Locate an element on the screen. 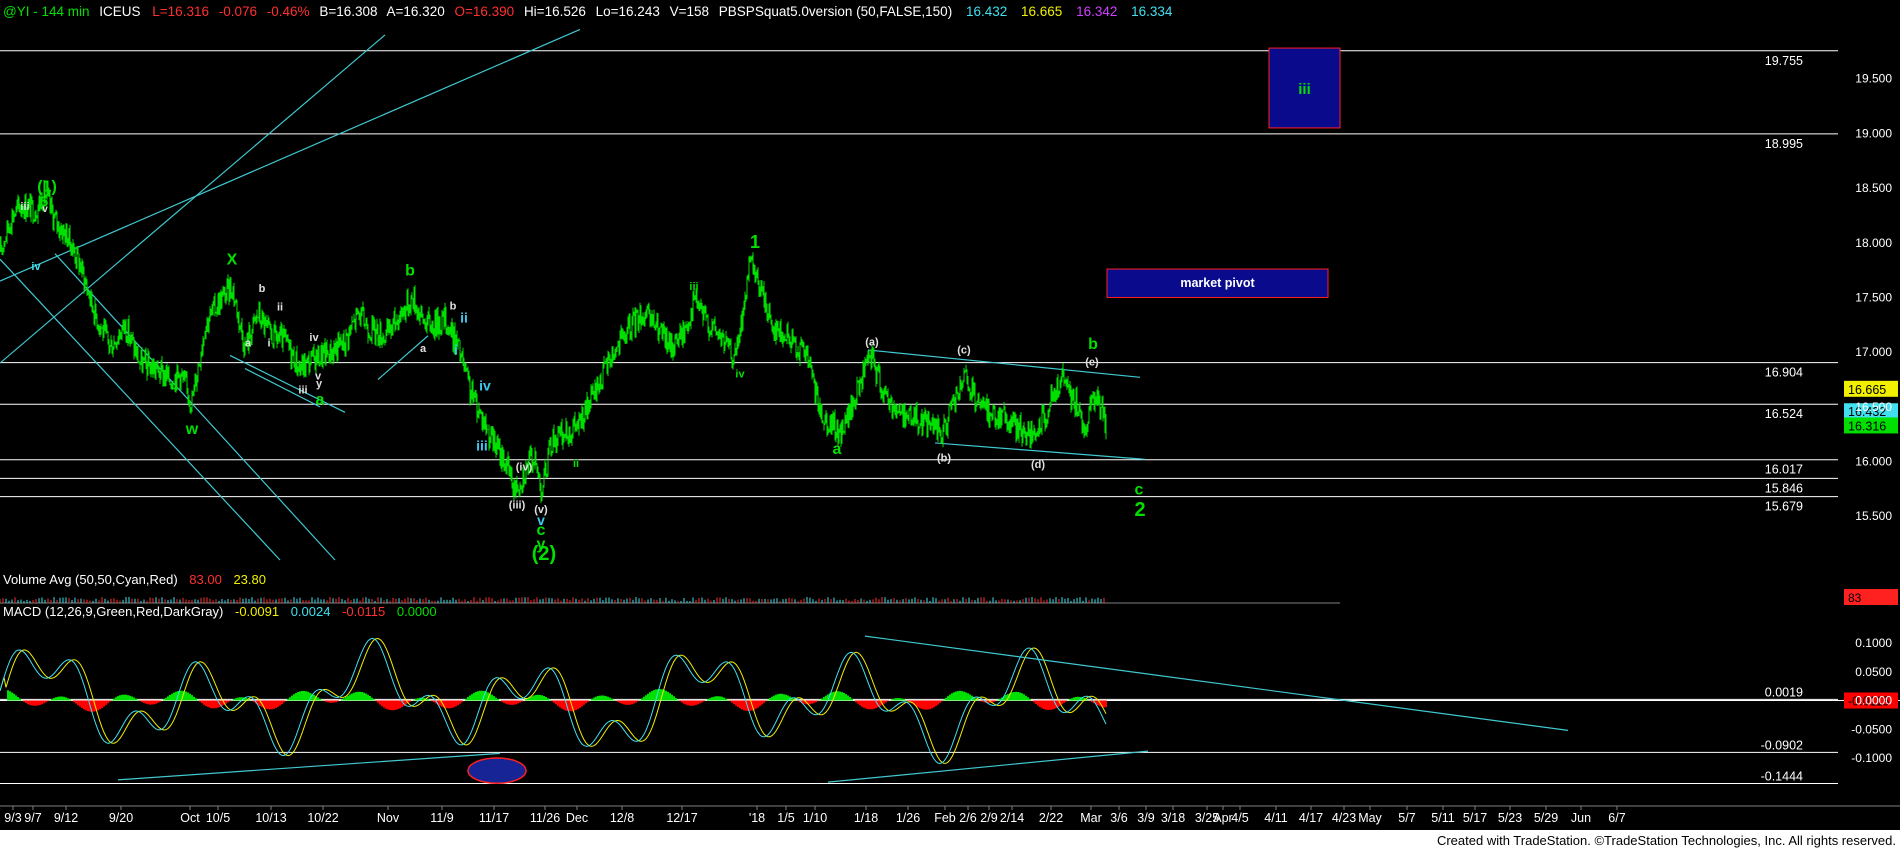 The width and height of the screenshot is (1900, 855). price-tick-5: 17.000 is located at coordinates (1873, 352).